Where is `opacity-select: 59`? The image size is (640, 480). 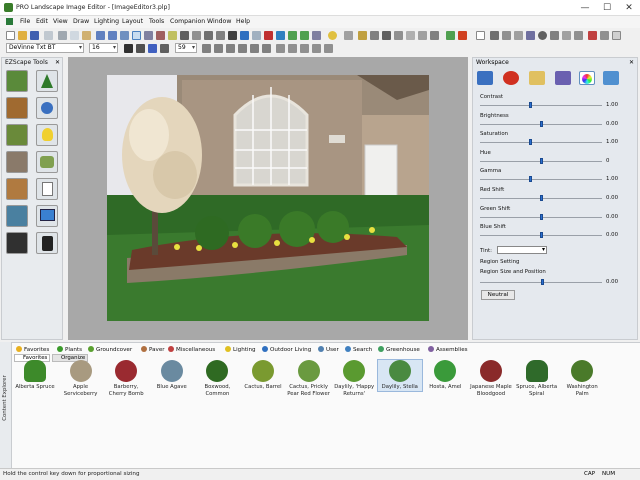 opacity-select: 59 is located at coordinates (186, 48).